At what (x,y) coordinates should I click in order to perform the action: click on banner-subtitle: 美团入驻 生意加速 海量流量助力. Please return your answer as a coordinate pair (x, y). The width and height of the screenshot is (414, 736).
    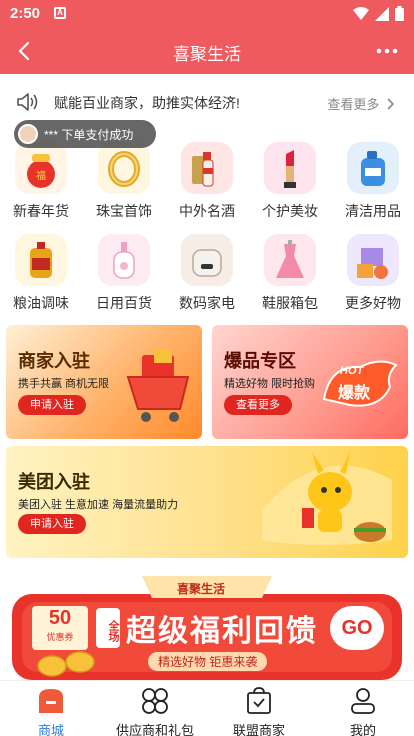
    Looking at the image, I should click on (98, 505).